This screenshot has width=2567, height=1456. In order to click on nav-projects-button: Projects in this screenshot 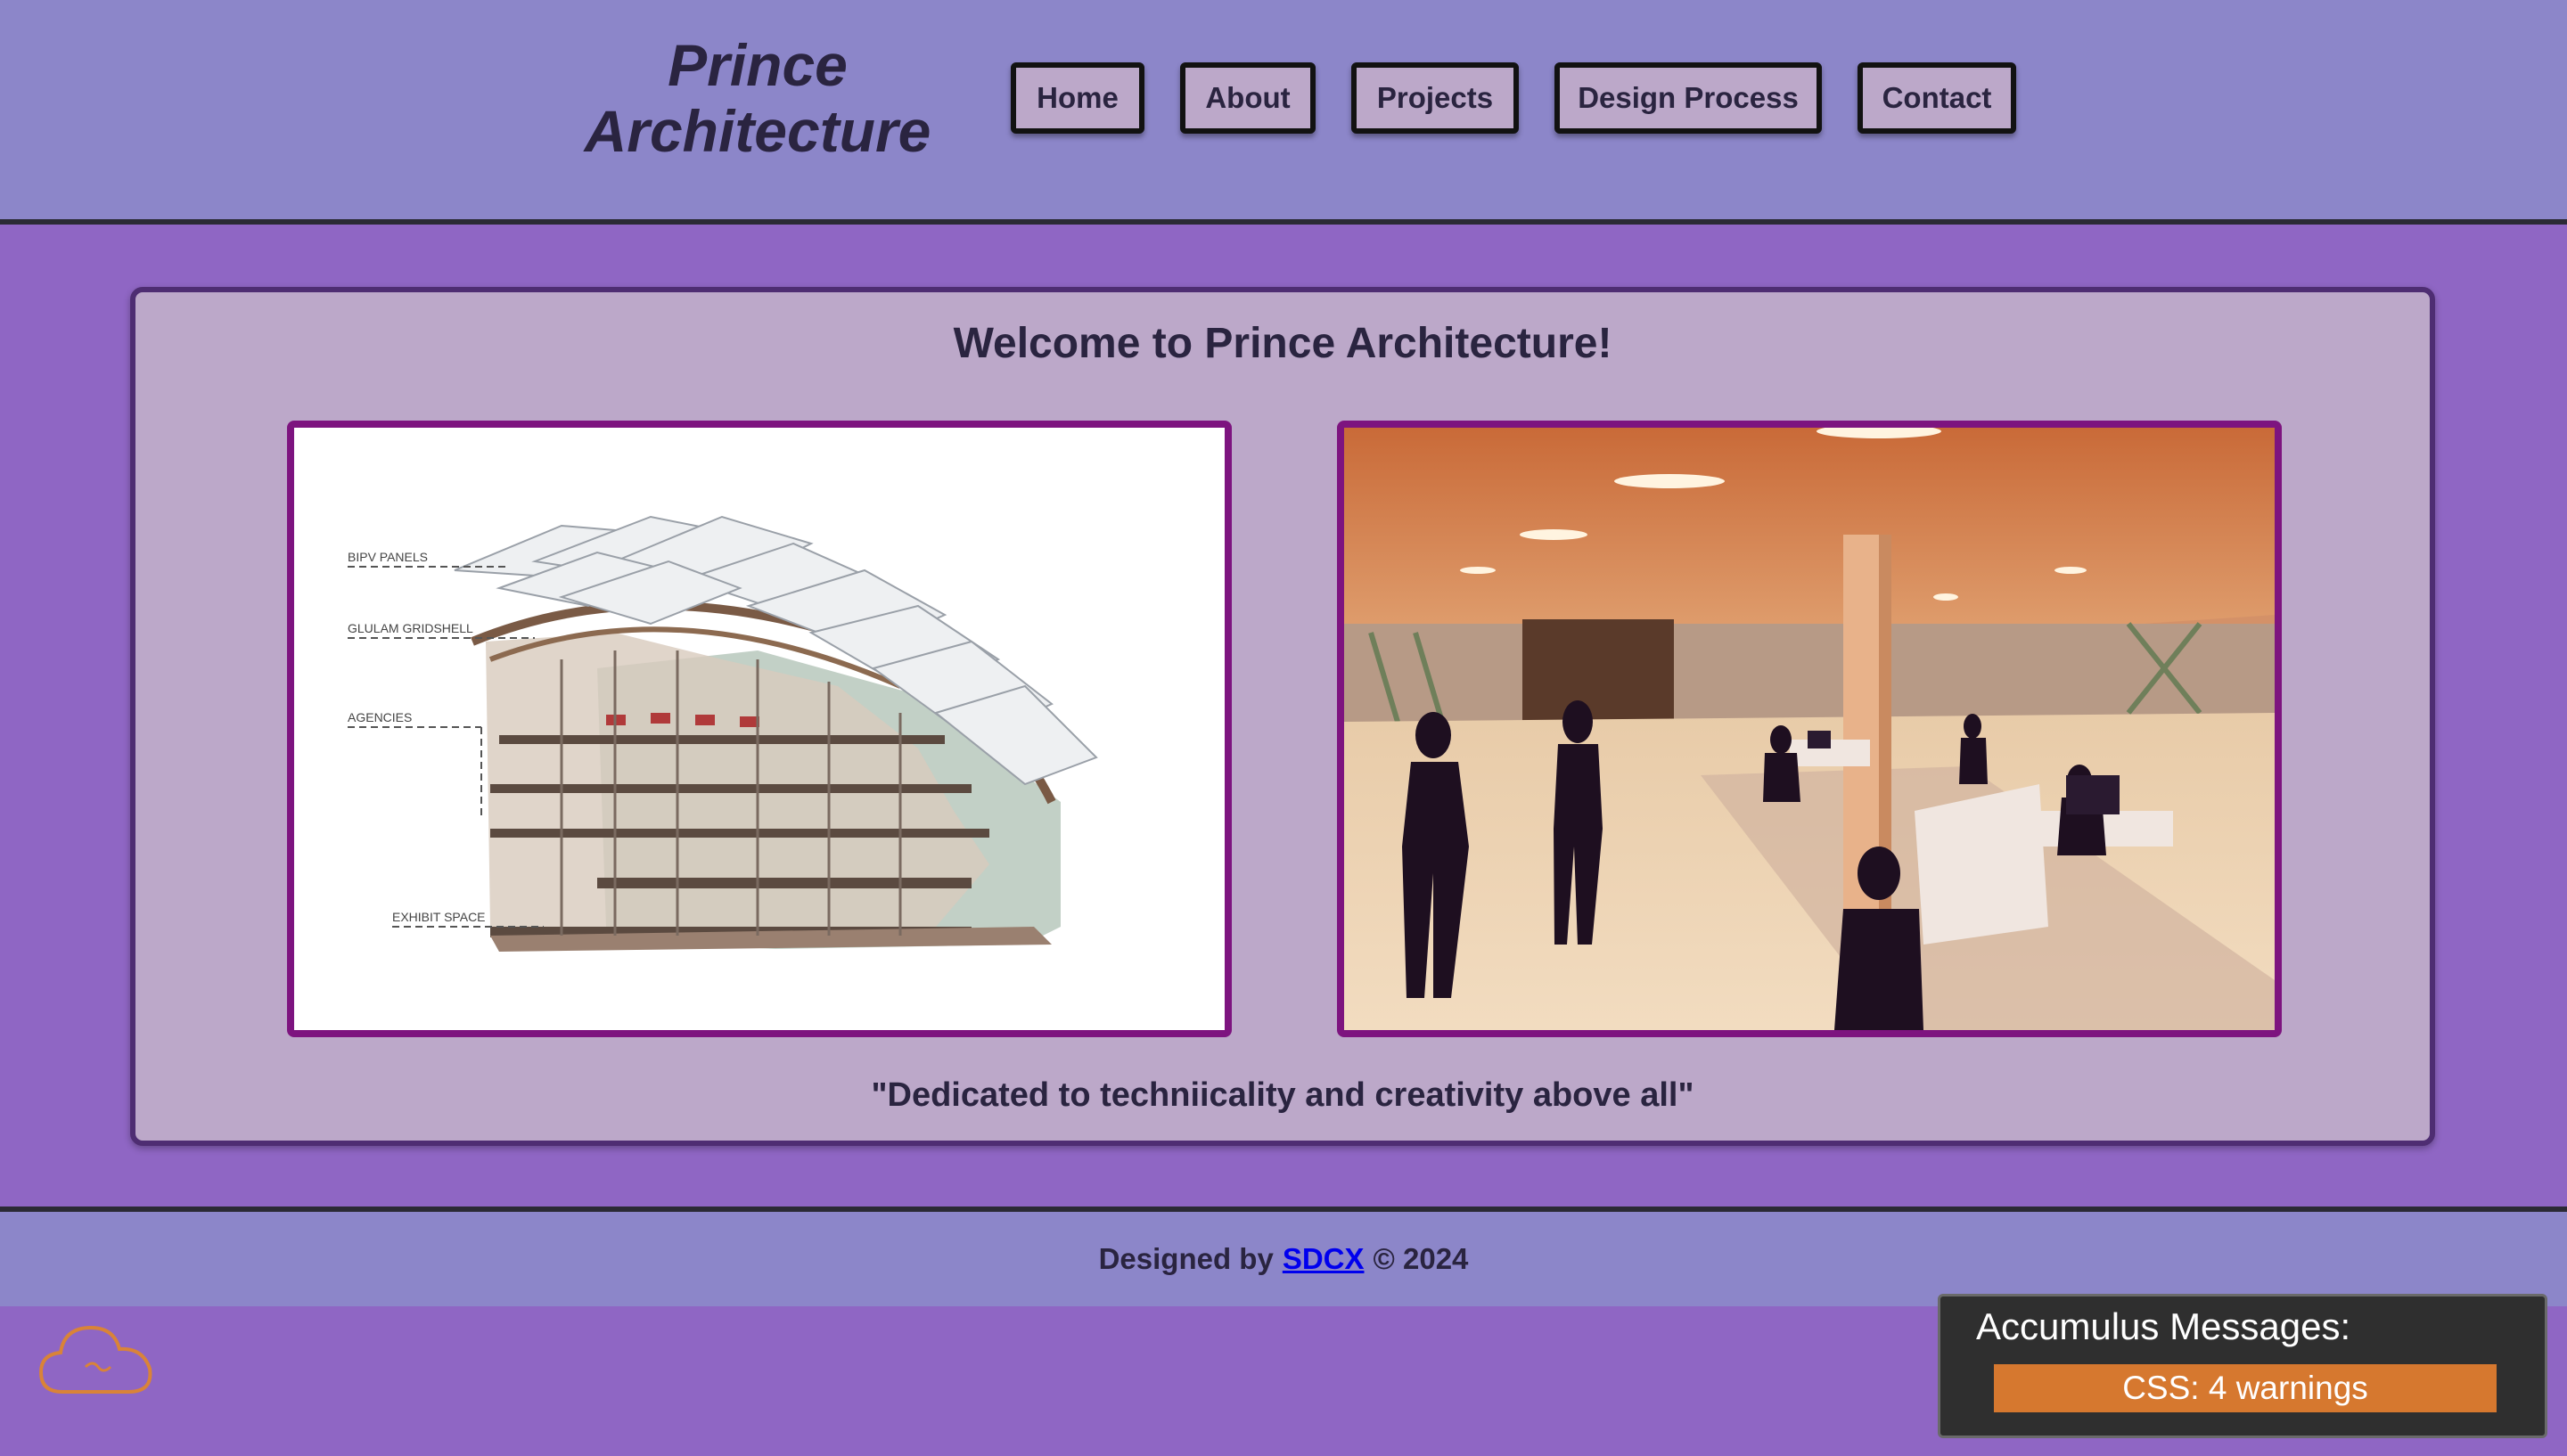, I will do `click(1435, 98)`.